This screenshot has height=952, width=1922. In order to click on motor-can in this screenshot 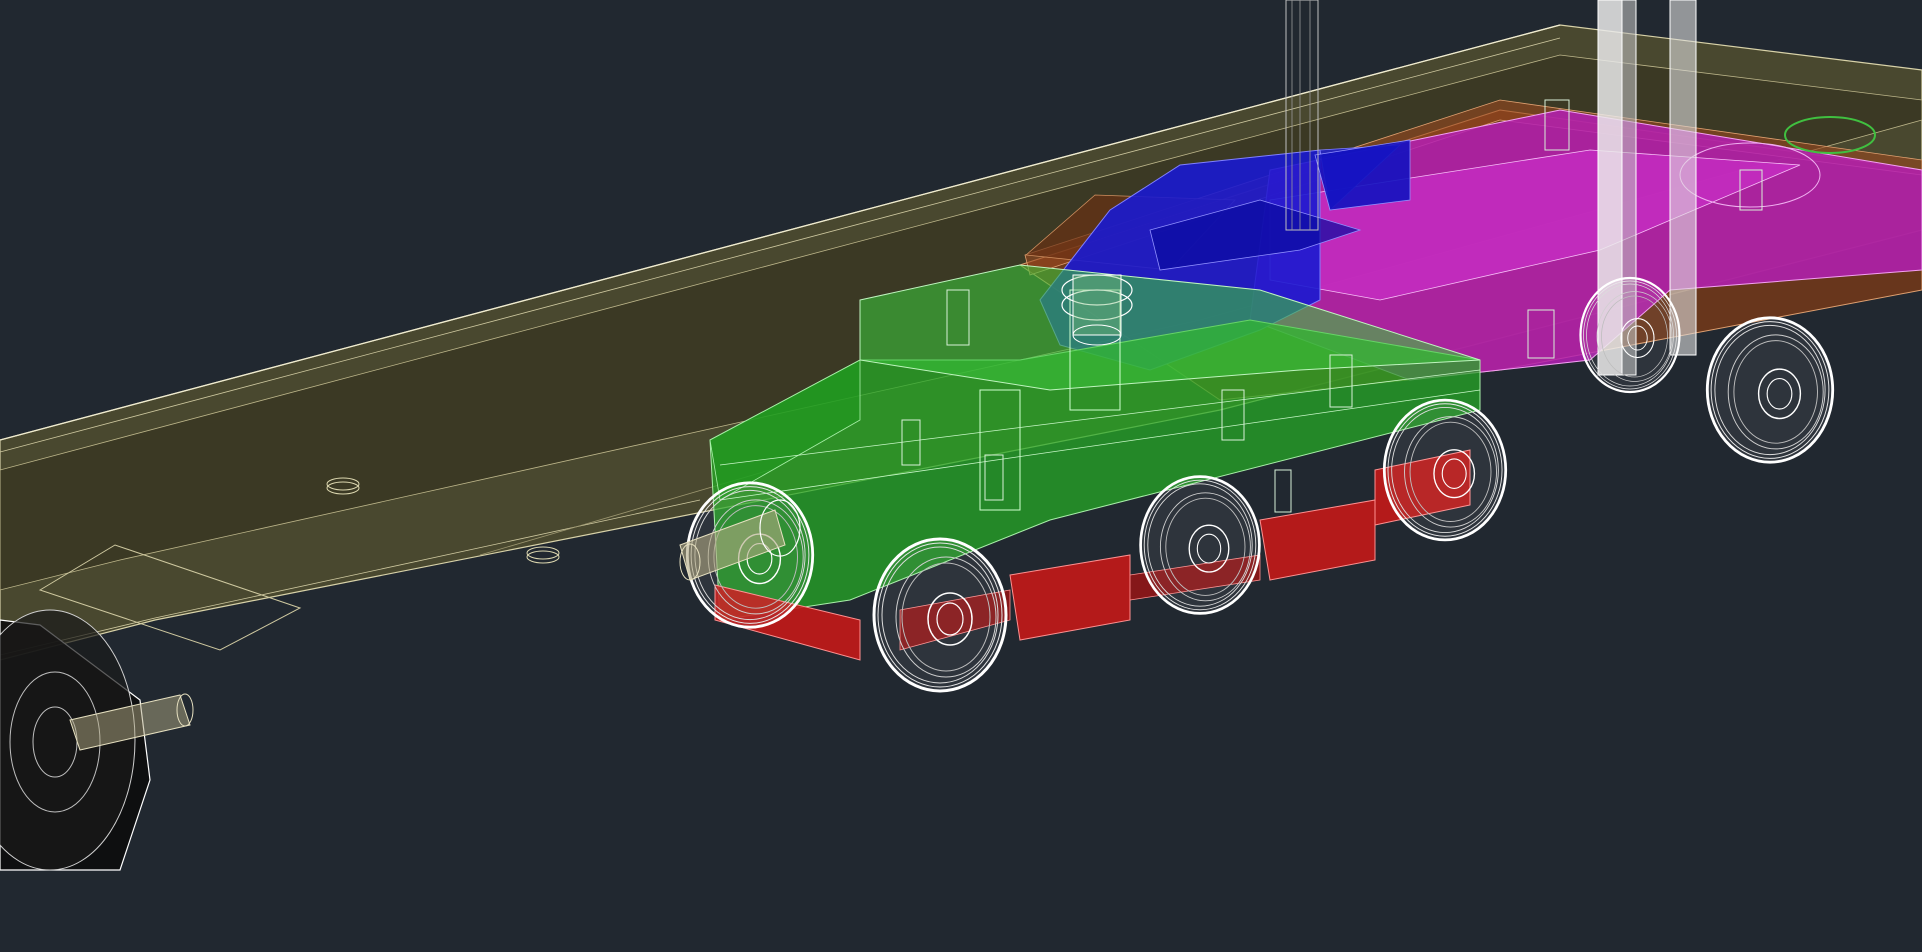, I will do `click(97, 740)`.